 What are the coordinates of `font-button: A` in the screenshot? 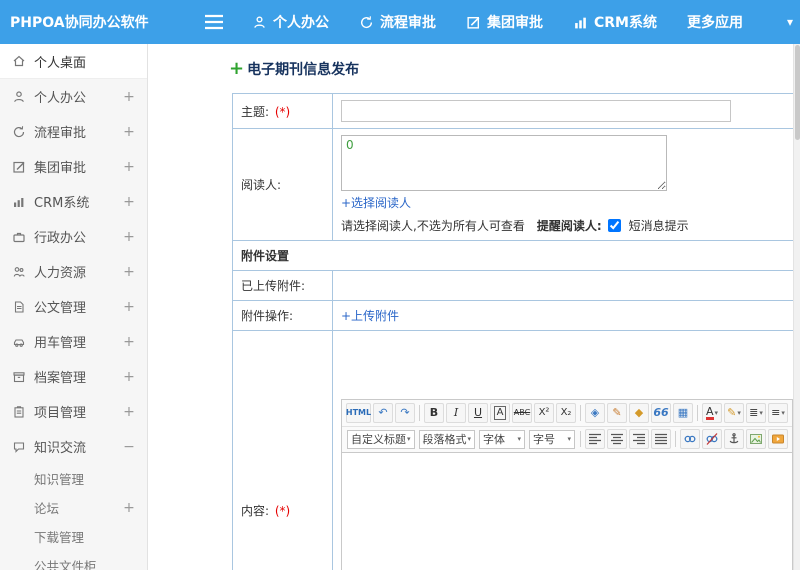 It's located at (500, 412).